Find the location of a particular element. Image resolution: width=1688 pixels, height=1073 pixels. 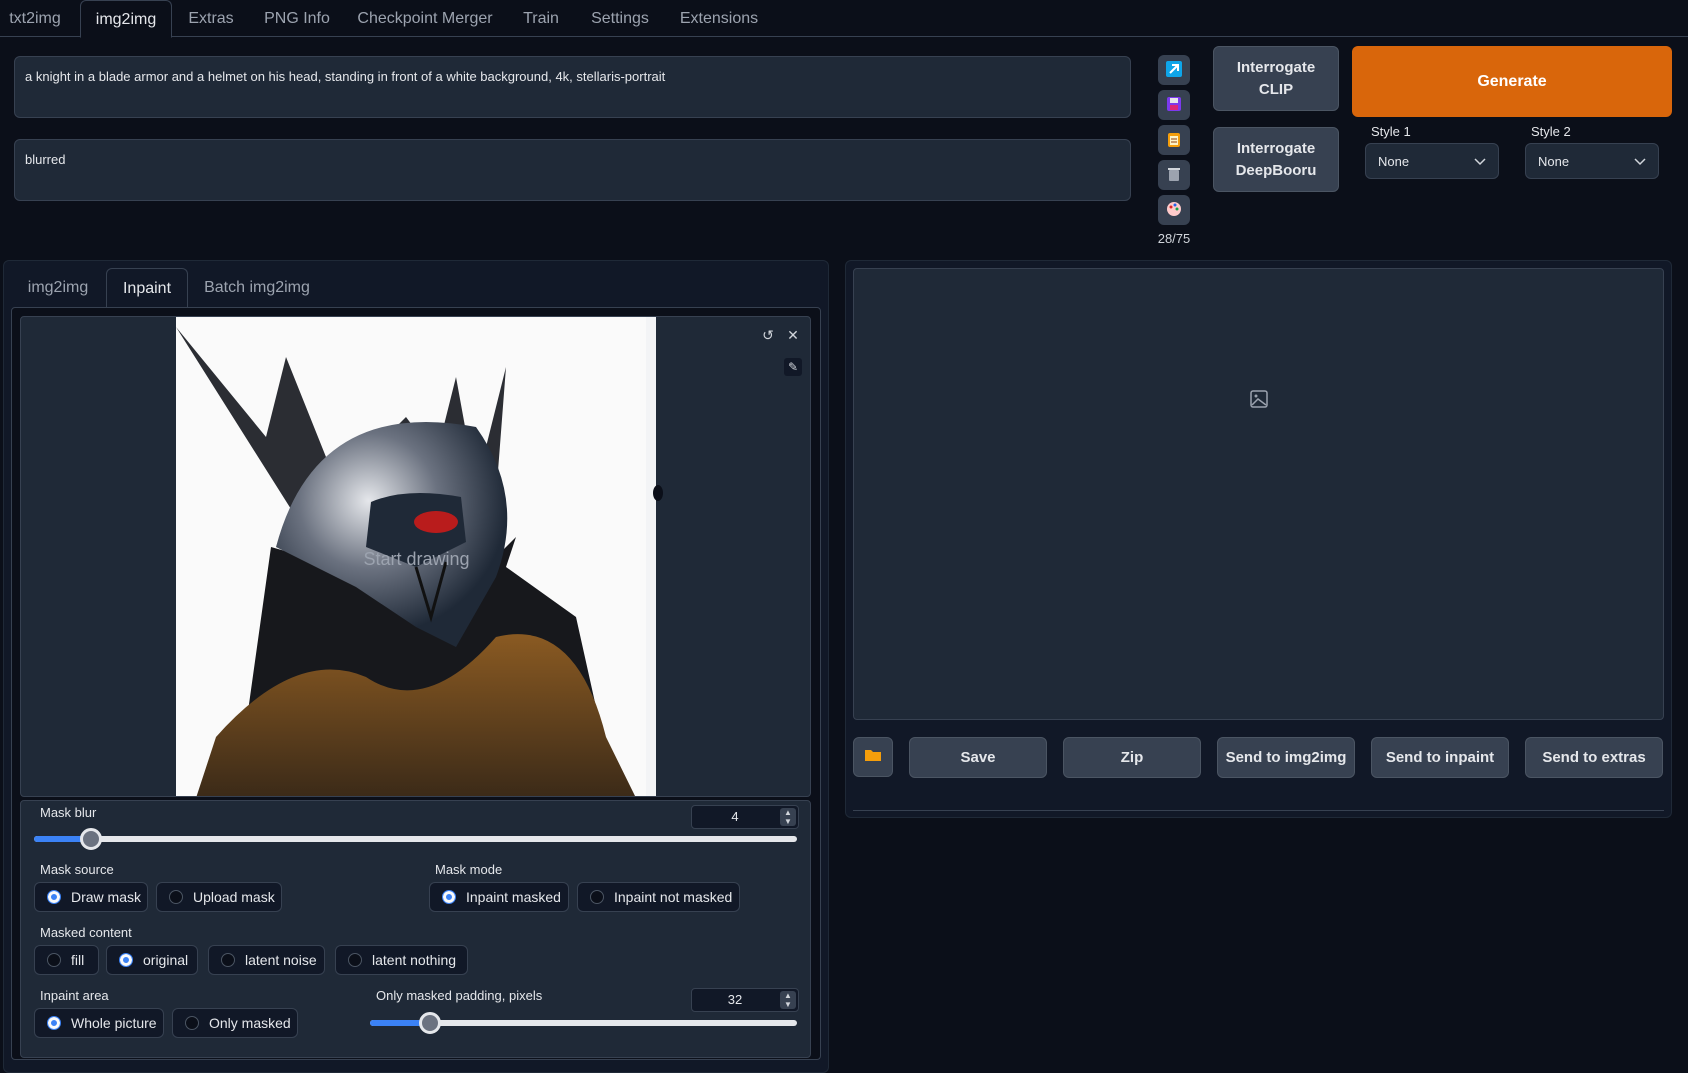

interrogate-deepbooru-button: Interrogate DeepBooru is located at coordinates (1276, 159).